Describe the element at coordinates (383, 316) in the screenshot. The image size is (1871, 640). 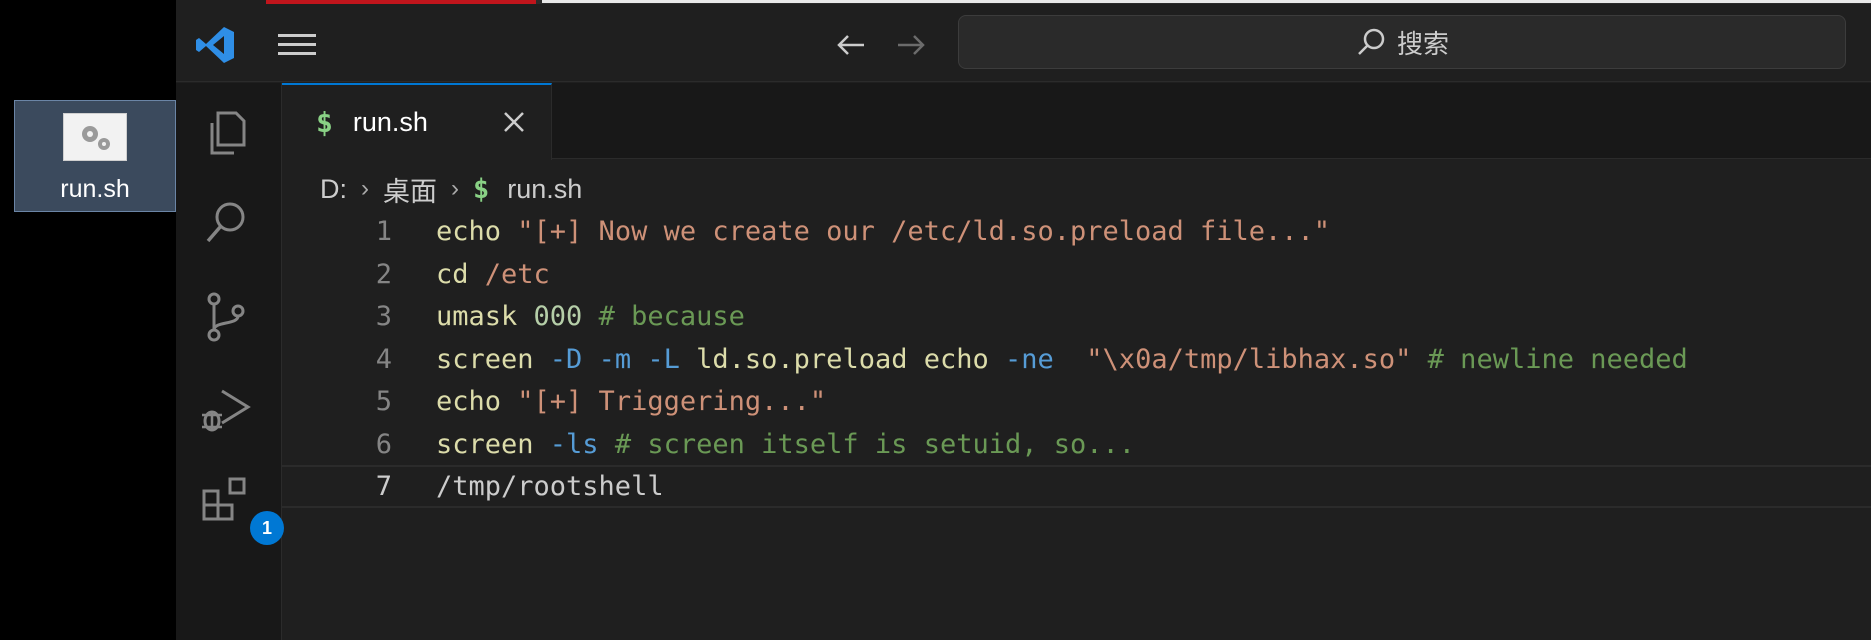
I see `line-number: 3` at that location.